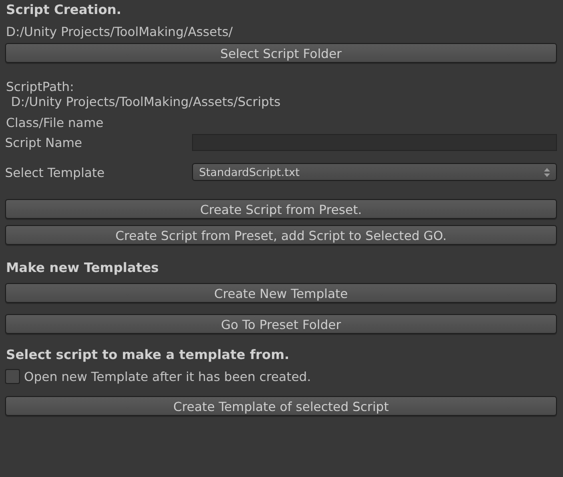 The image size is (563, 477). Describe the element at coordinates (167, 376) in the screenshot. I see `checkbox-label: Open new Template after it has been created.` at that location.